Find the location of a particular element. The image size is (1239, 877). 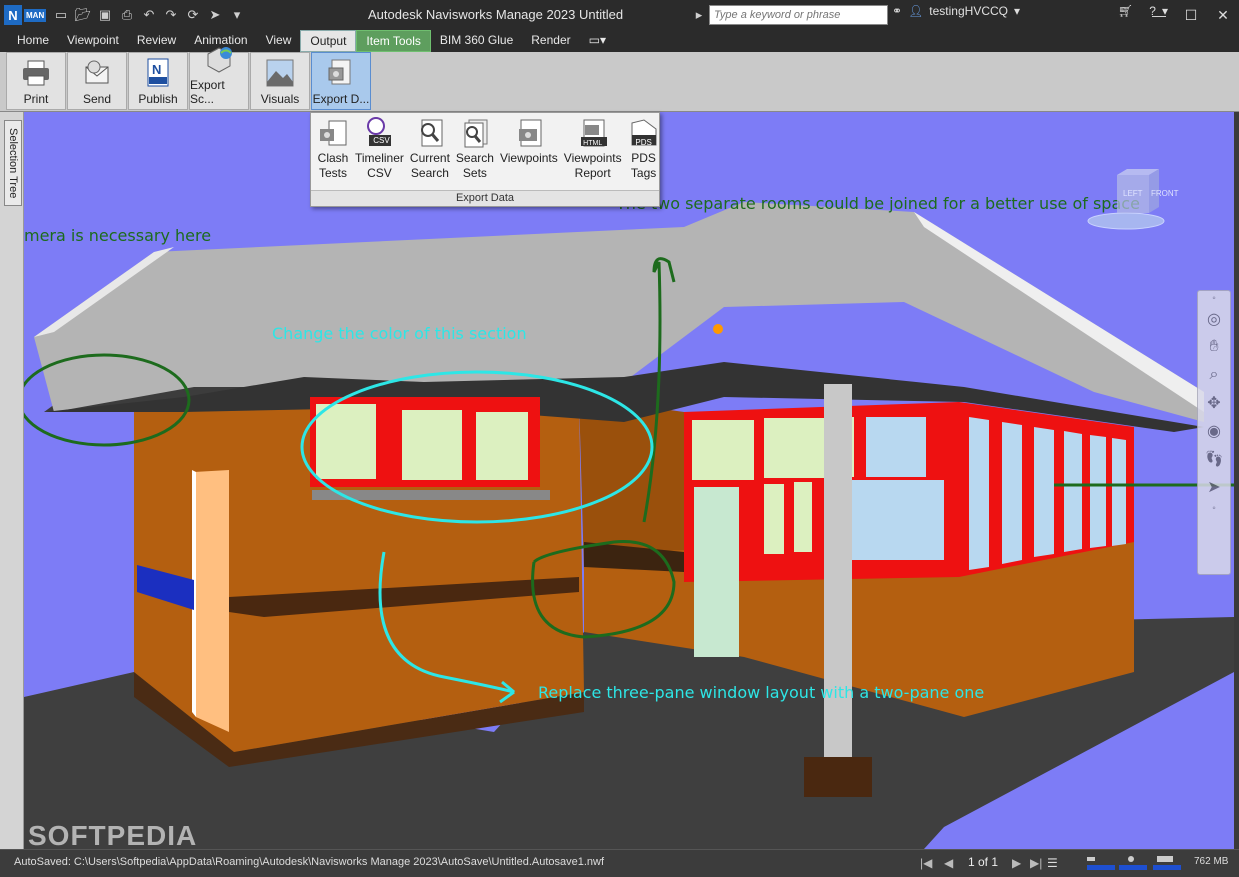

pds-tags-line2: Tags is located at coordinates (643, 173).